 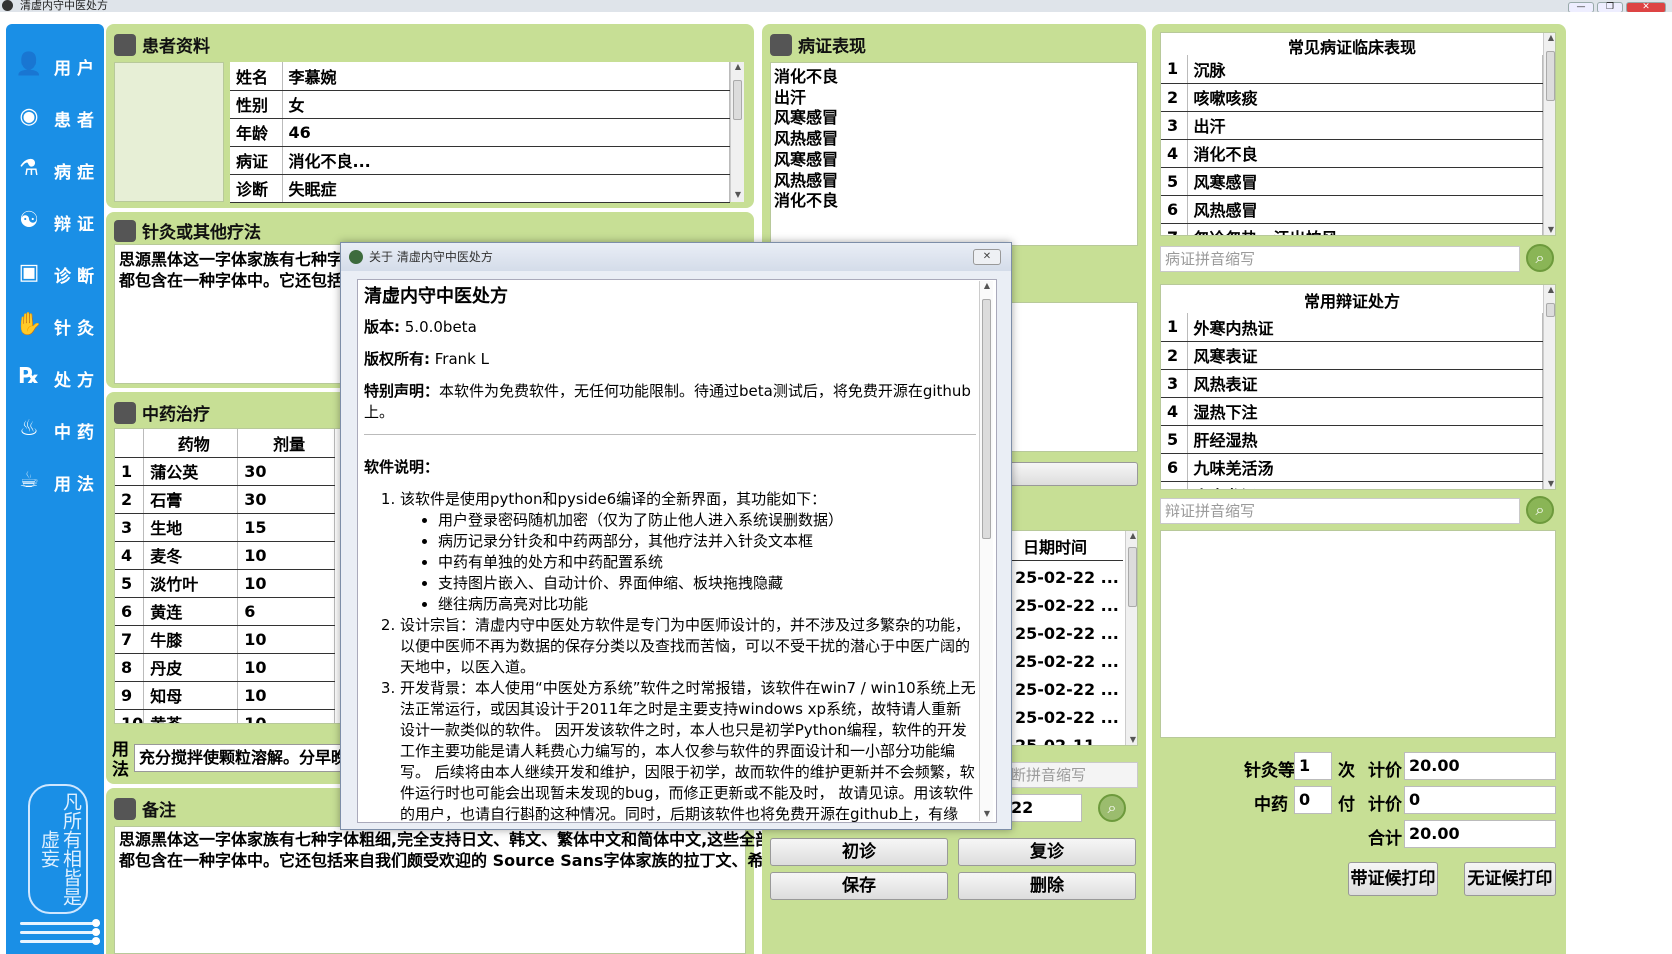 What do you see at coordinates (506, 132) in the screenshot?
I see `patient-age-value: 46` at bounding box center [506, 132].